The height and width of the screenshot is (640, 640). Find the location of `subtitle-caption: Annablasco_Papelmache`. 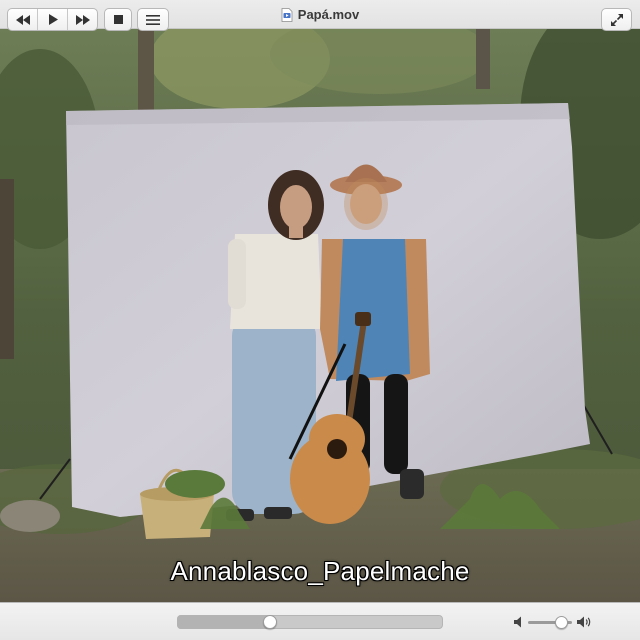

subtitle-caption: Annablasco_Papelmache is located at coordinates (320, 571).